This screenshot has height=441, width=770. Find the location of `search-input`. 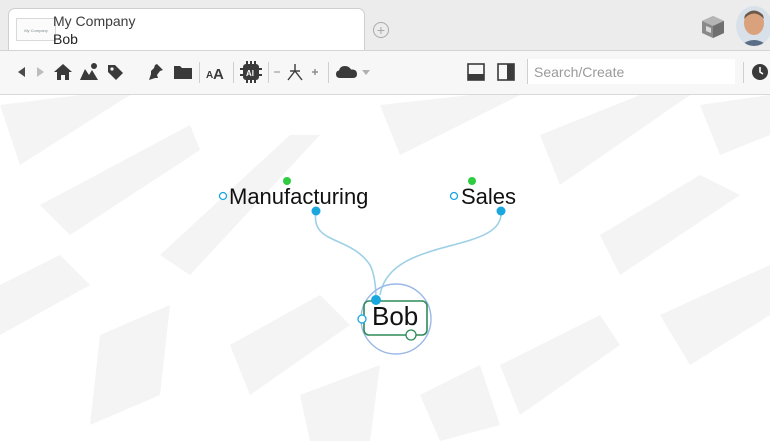

search-input is located at coordinates (631, 71).